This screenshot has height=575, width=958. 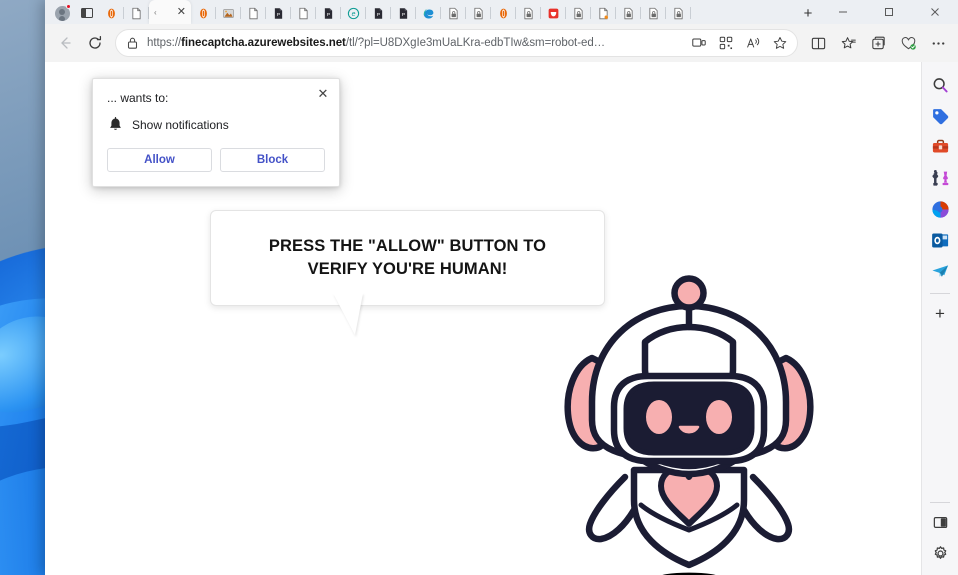 I want to click on games-icon, so click(x=939, y=178).